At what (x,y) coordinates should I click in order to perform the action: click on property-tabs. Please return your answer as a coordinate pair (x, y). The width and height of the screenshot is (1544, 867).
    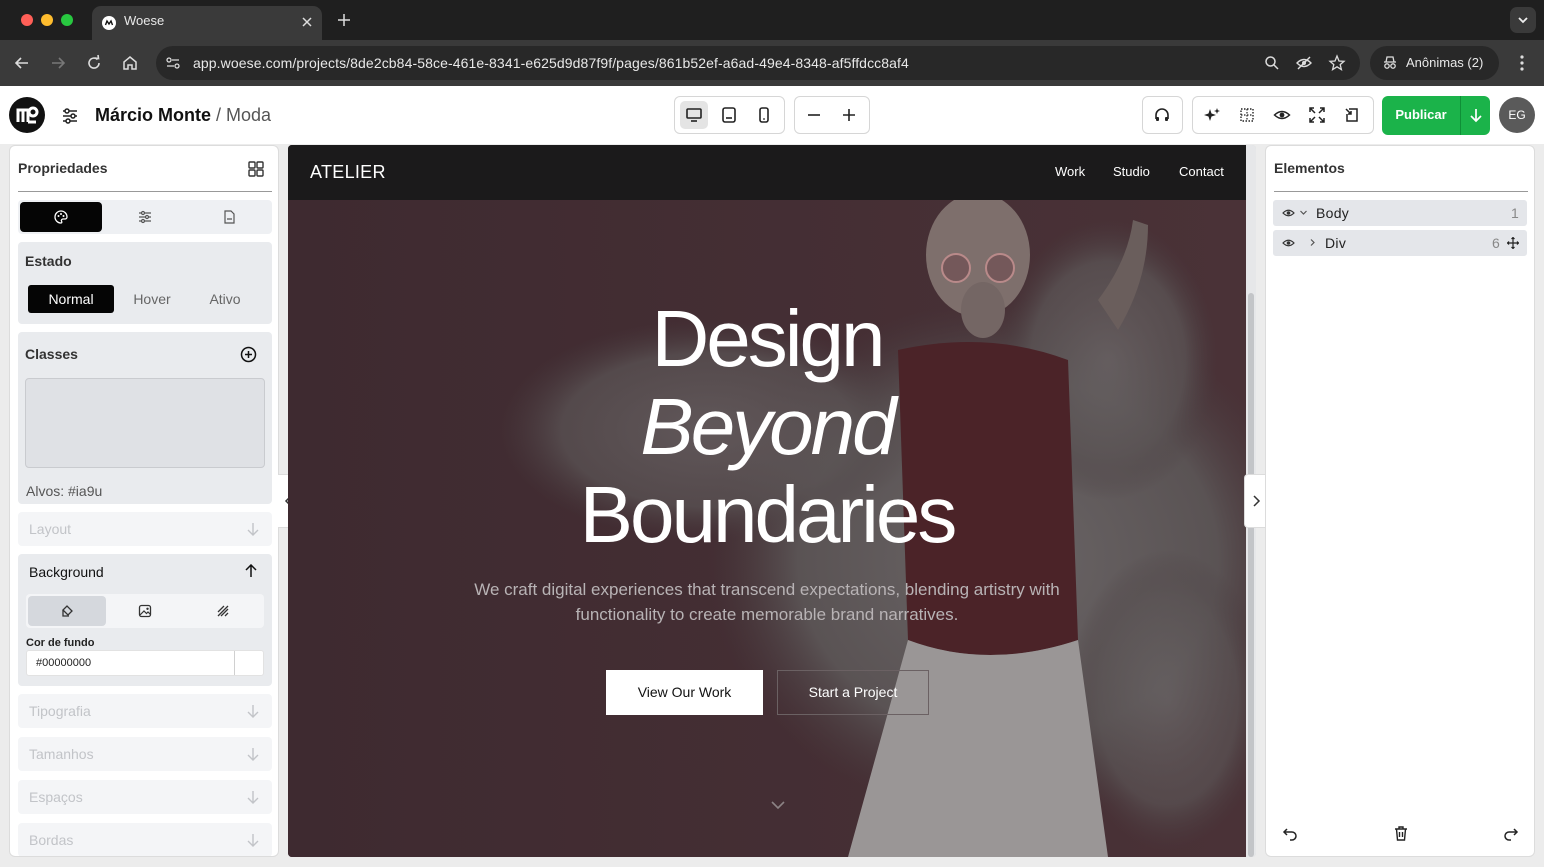
    Looking at the image, I should click on (145, 217).